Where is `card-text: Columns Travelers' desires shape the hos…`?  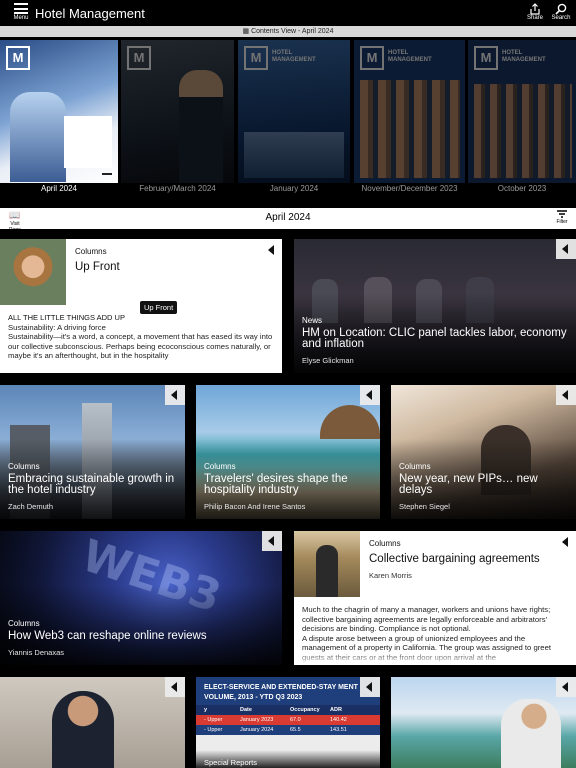 card-text: Columns Travelers' desires shape the hos… is located at coordinates (288, 486).